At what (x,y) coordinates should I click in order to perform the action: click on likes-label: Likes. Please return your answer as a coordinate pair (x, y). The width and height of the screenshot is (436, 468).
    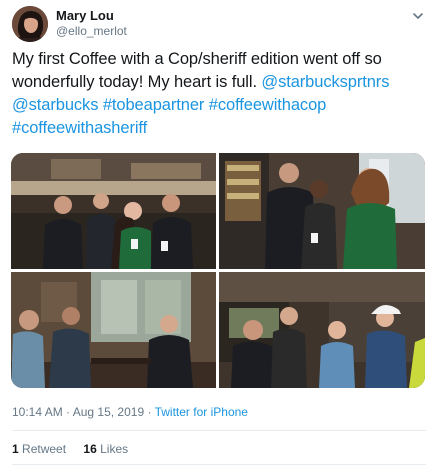
    Looking at the image, I should click on (114, 449).